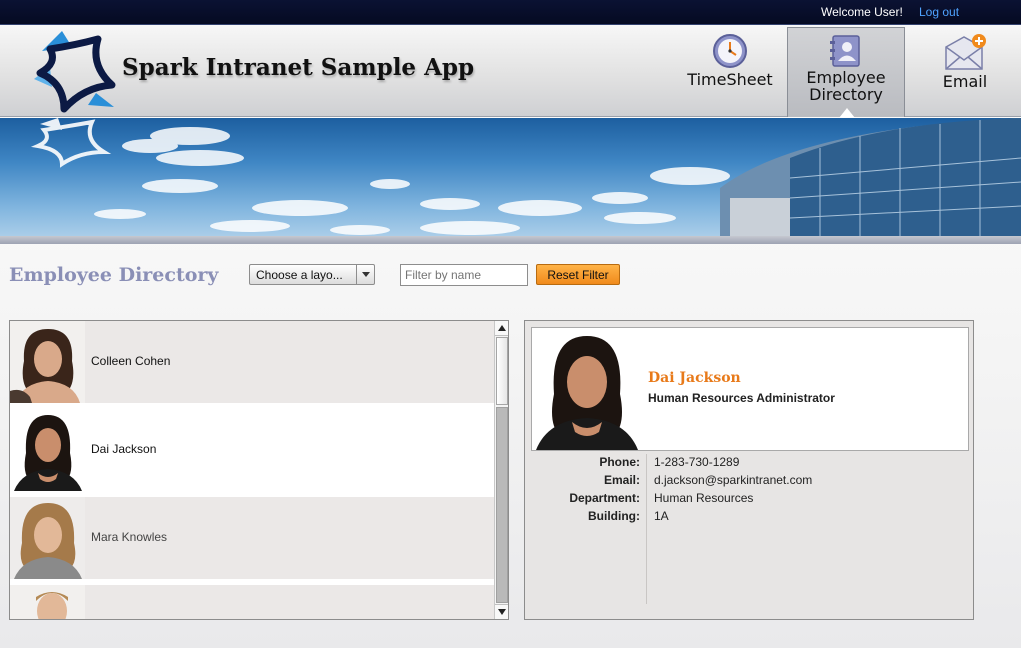 The width and height of the screenshot is (1021, 648). I want to click on address-book-icon, so click(845, 51).